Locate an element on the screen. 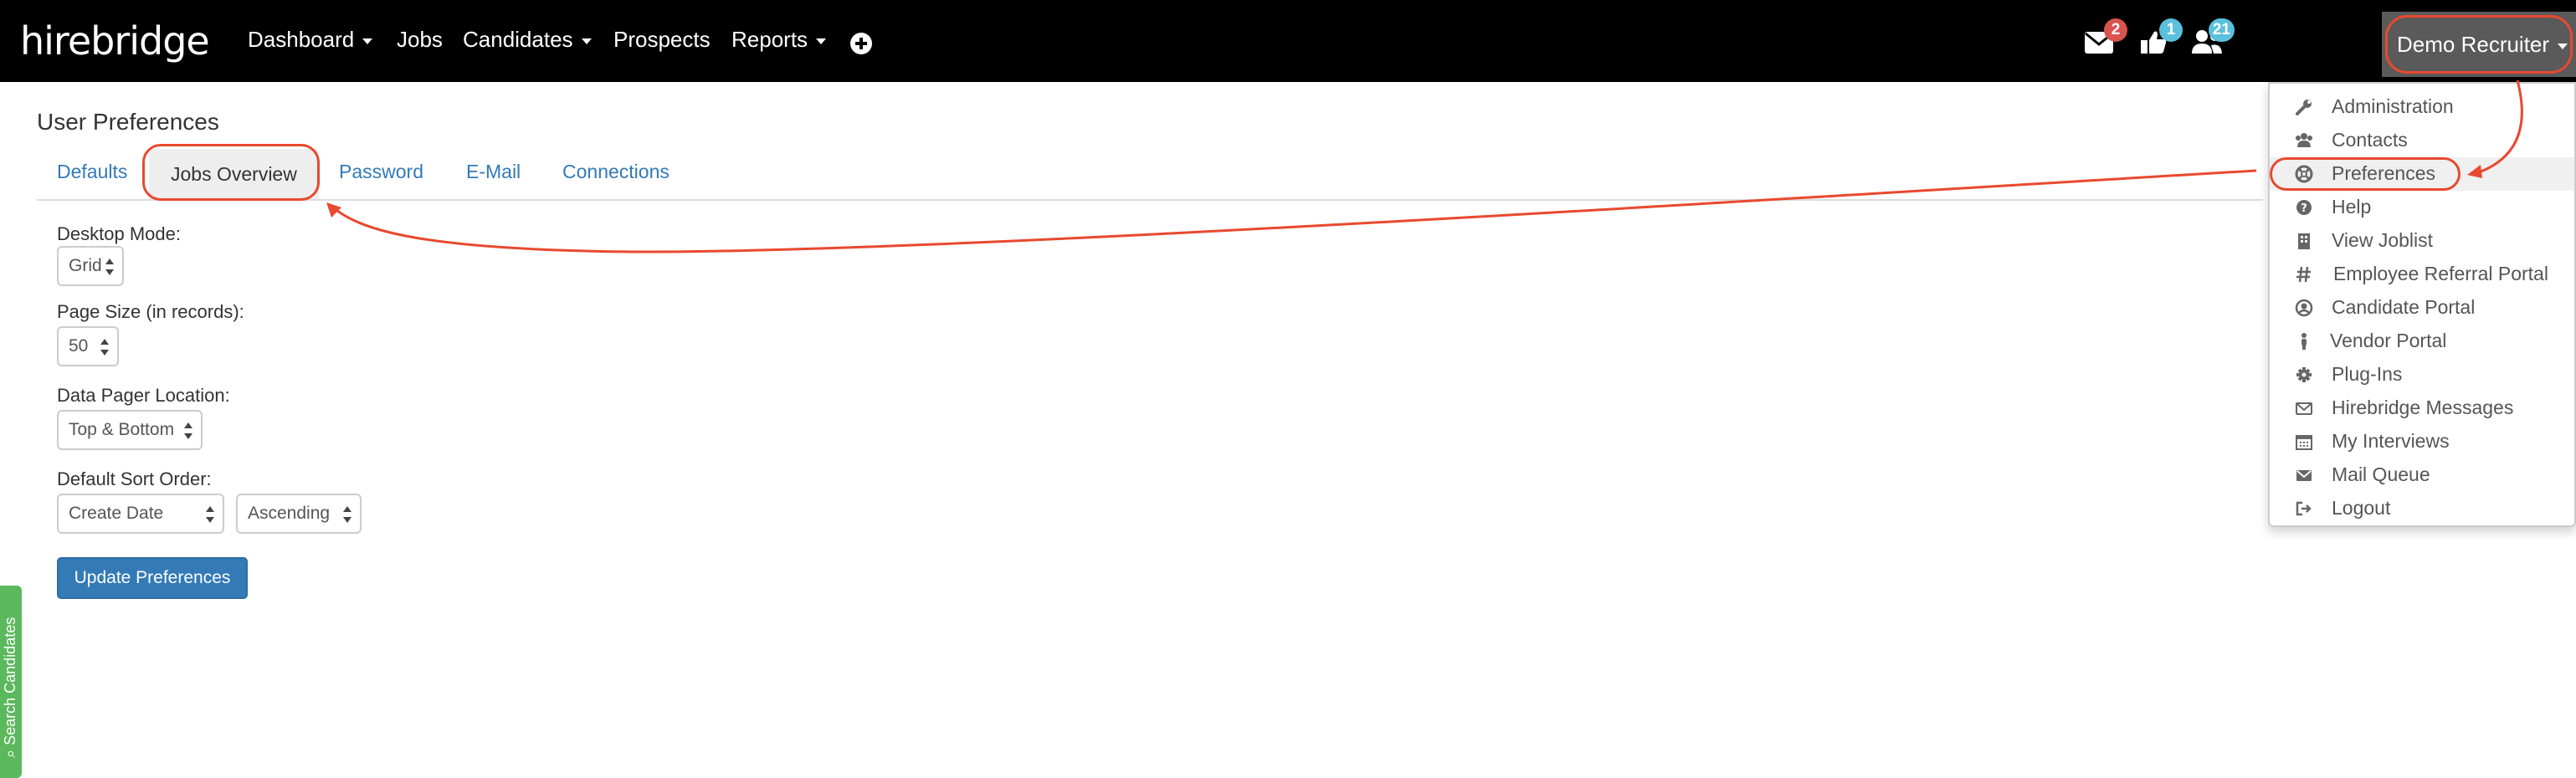 This screenshot has height=778, width=2576. nav-prospects-label: Prospects is located at coordinates (662, 39).